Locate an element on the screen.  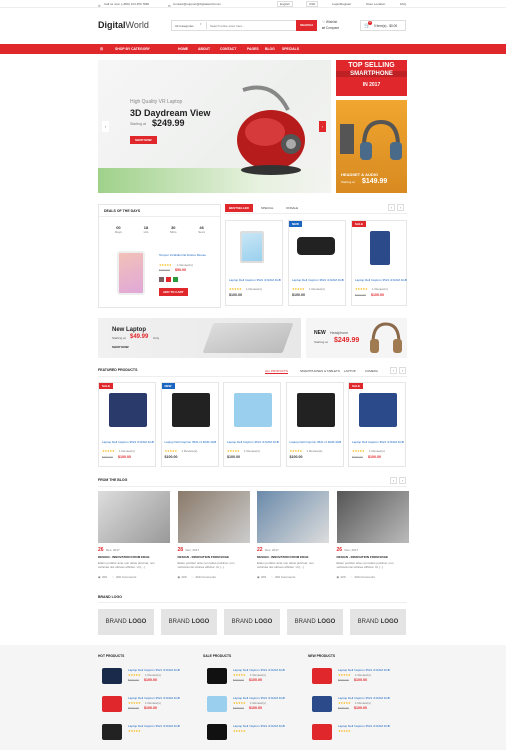
tab-camera: CAMERA is located at coordinates (371, 371).